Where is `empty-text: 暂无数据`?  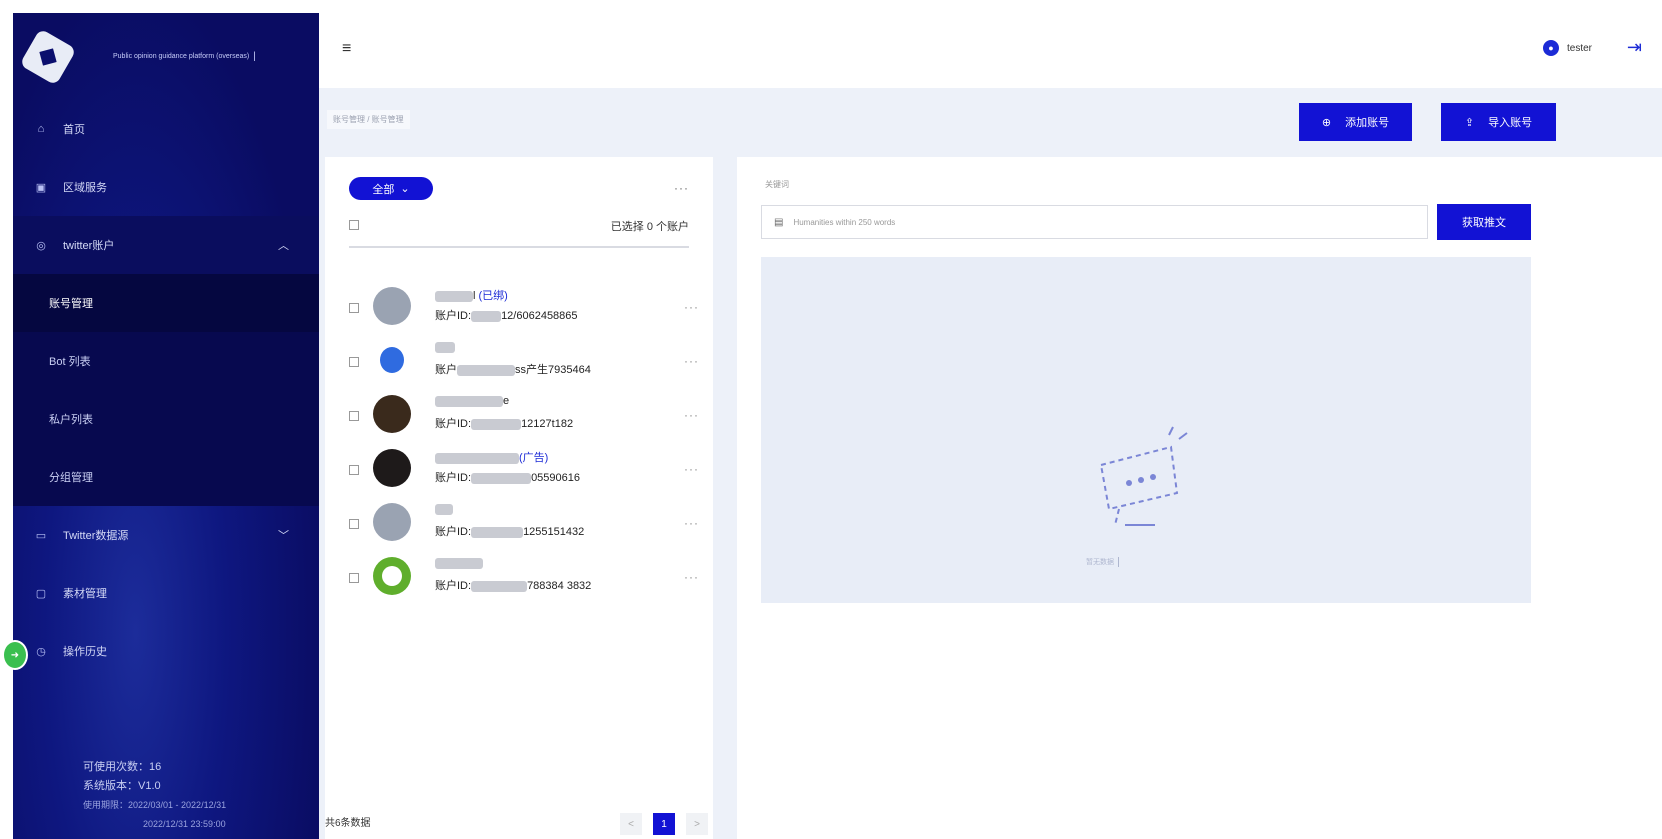
empty-text: 暂无数据 is located at coordinates (1102, 562).